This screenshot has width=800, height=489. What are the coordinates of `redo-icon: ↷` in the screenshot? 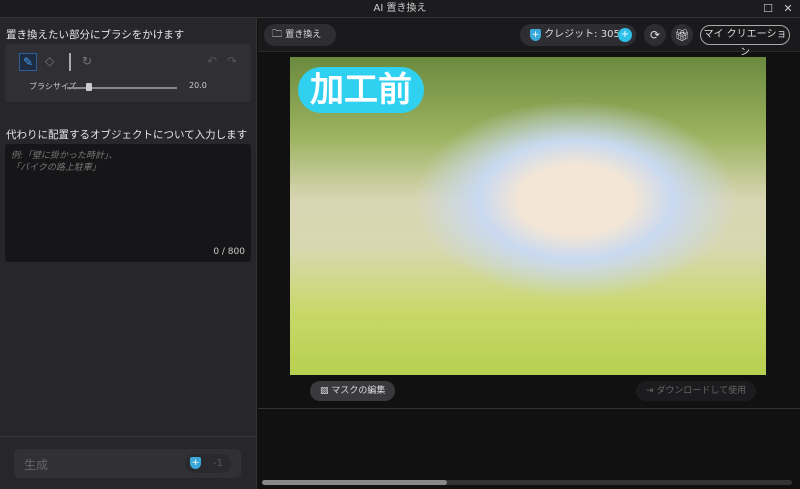 It's located at (232, 61).